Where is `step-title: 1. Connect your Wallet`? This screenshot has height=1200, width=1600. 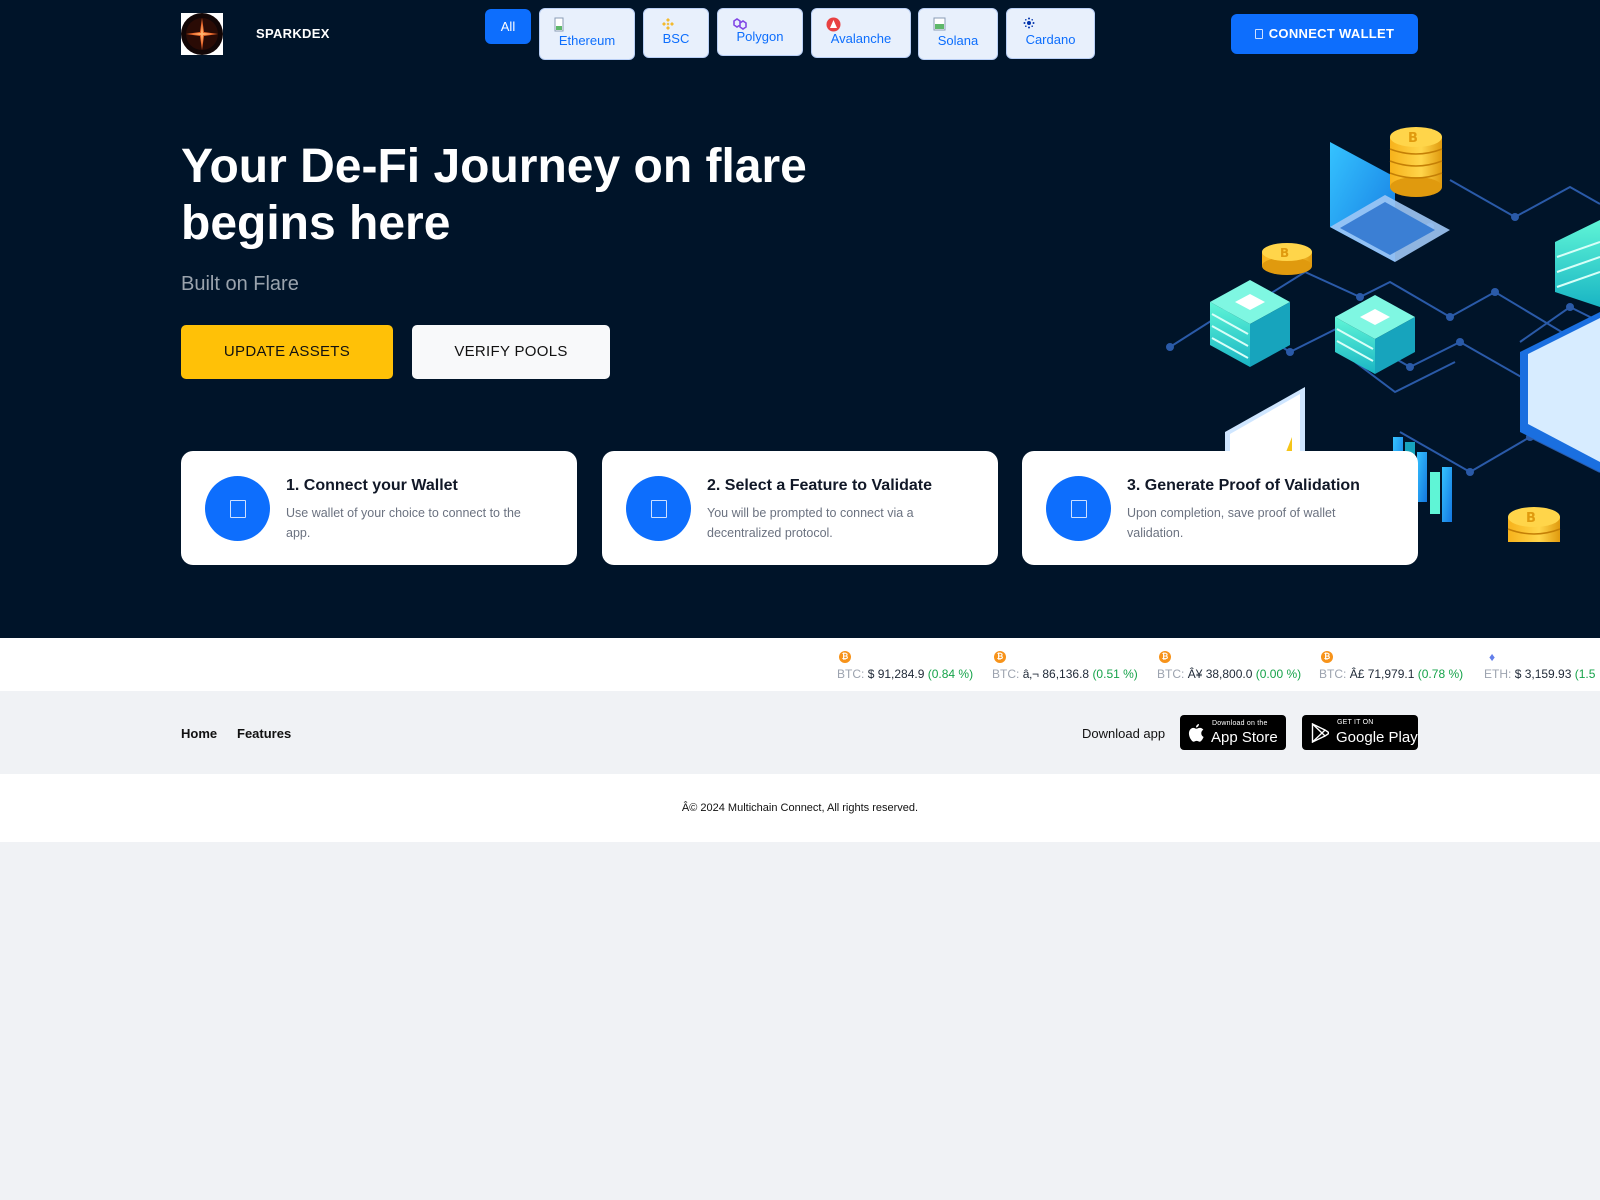 step-title: 1. Connect your Wallet is located at coordinates (372, 485).